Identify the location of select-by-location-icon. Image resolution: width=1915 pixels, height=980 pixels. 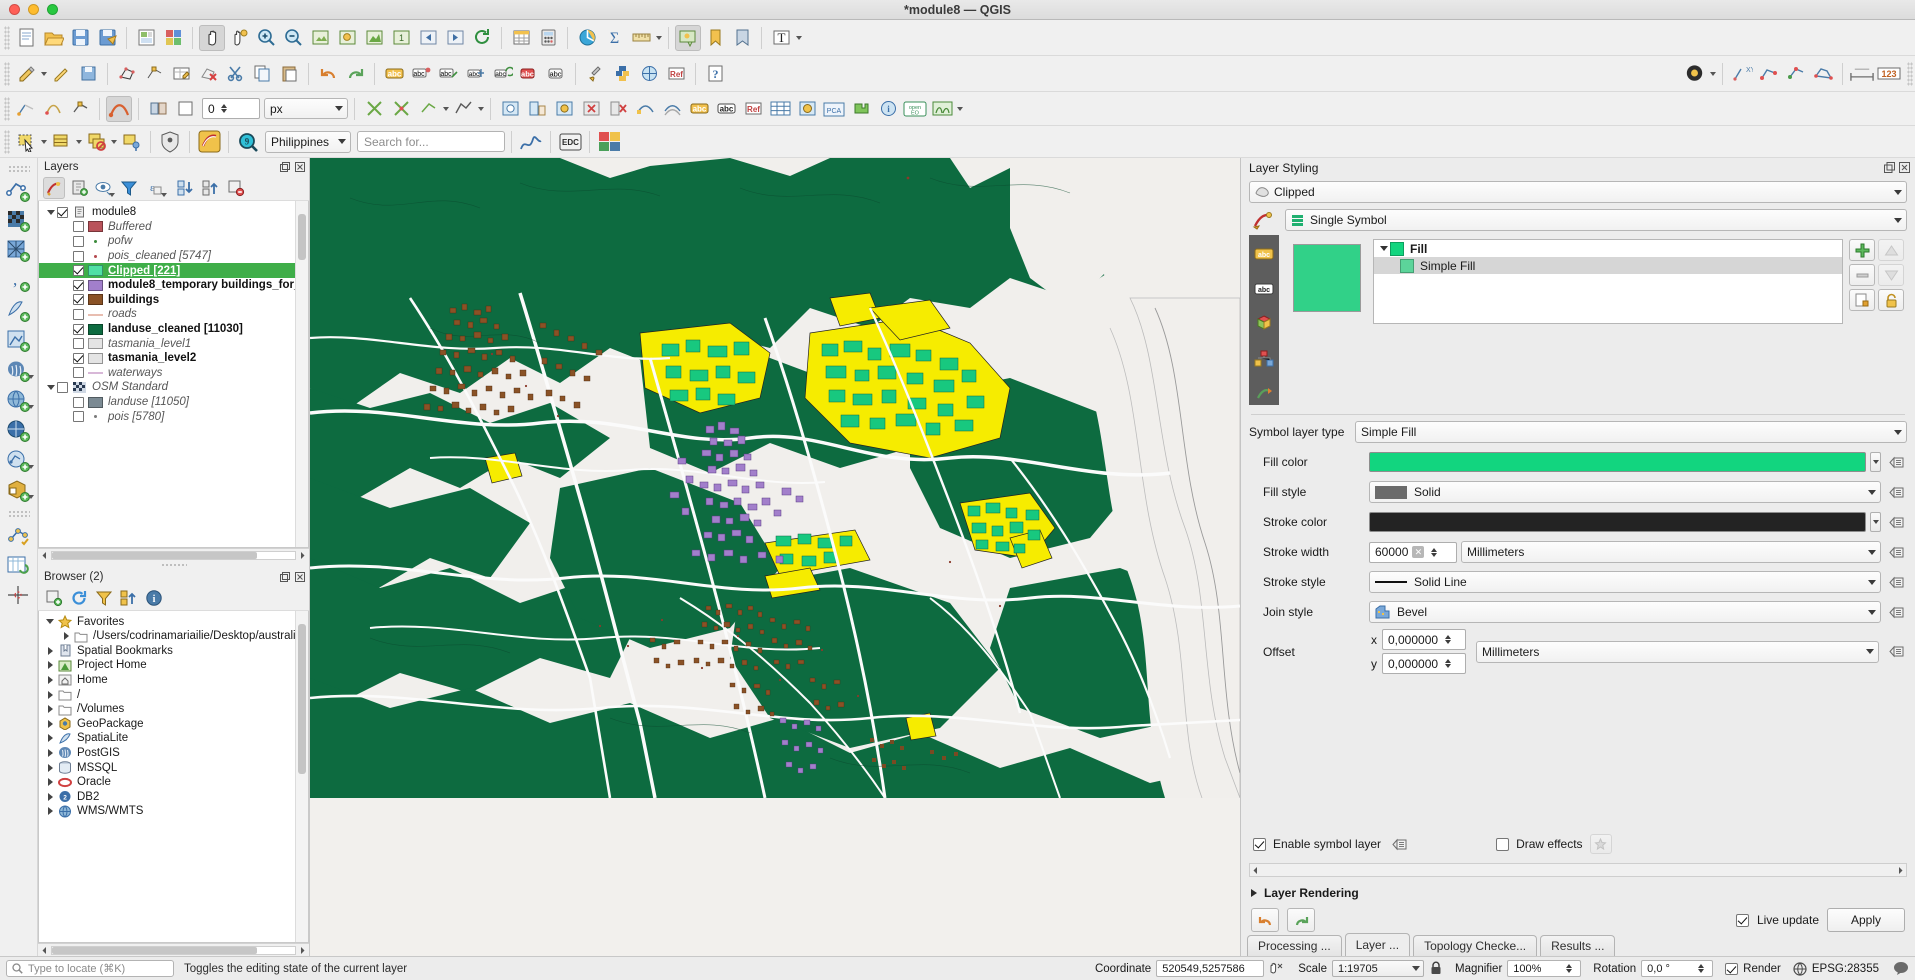
(131, 142).